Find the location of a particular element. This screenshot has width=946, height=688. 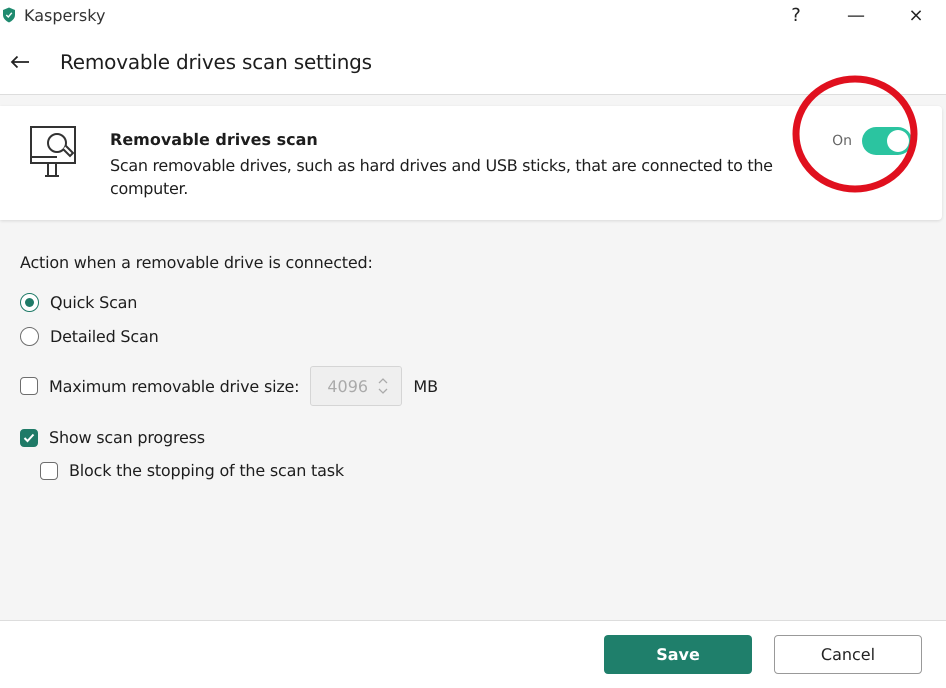

radio-label: Detailed Scan is located at coordinates (104, 336).